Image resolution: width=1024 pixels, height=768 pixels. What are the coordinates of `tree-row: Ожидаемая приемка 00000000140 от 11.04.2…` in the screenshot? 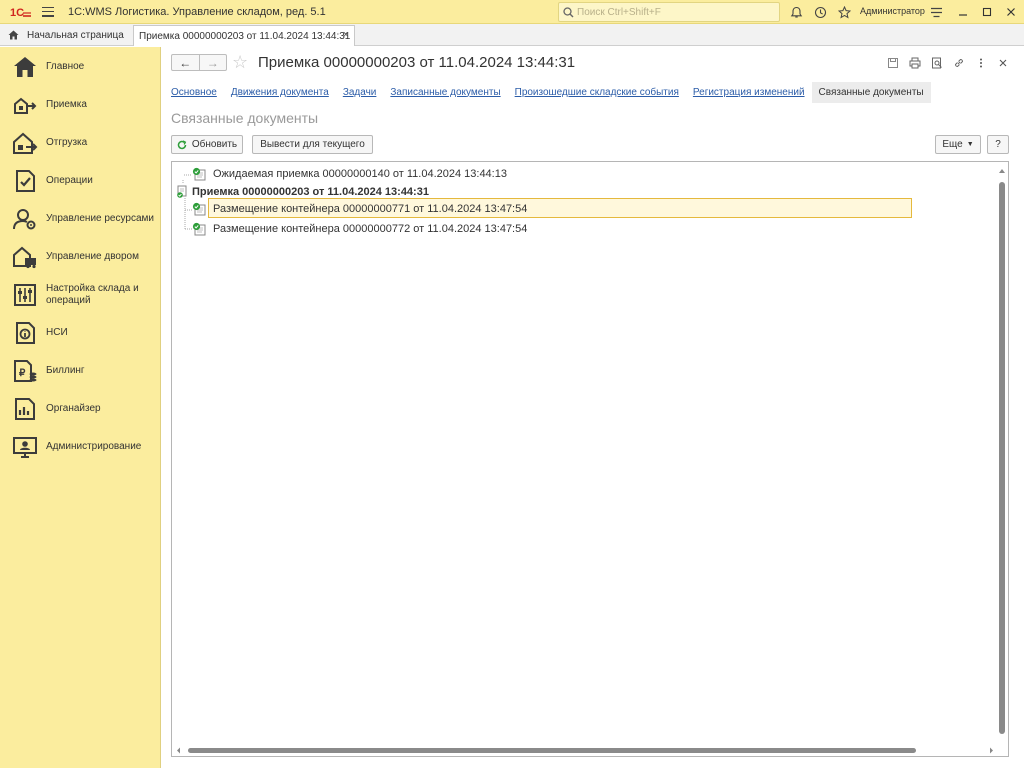 It's located at (542, 174).